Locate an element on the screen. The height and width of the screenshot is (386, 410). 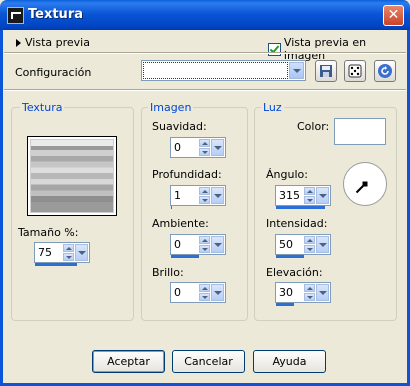
close-button: ✕ is located at coordinates (393, 15).